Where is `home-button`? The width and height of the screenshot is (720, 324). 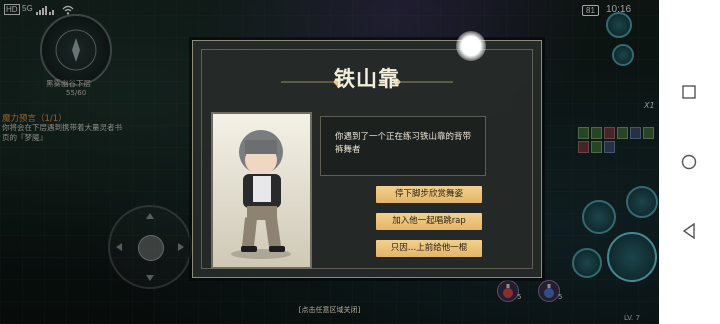 home-button is located at coordinates (689, 162).